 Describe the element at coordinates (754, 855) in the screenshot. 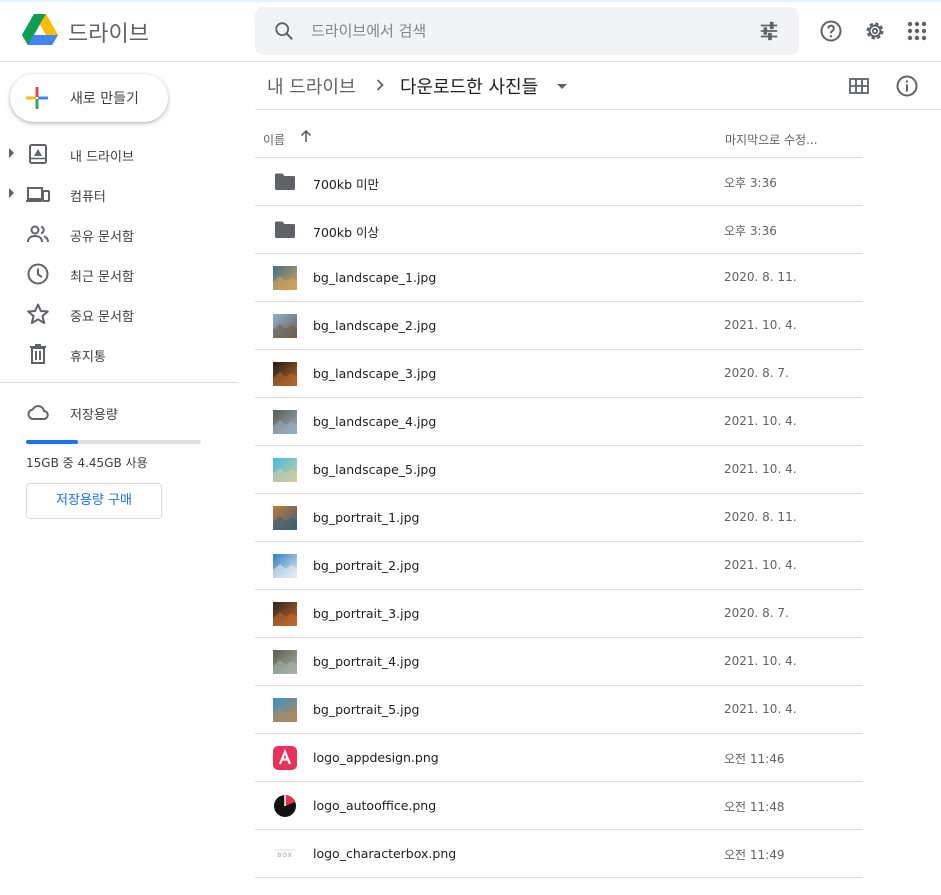

I see `file-modified-date: 오전 11:49` at that location.